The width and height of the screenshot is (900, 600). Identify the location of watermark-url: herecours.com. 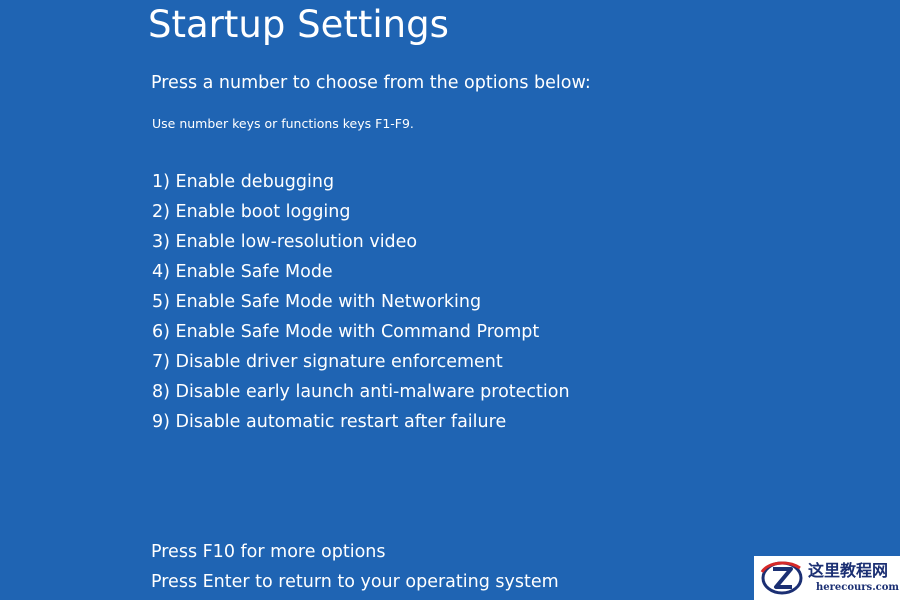
(858, 587).